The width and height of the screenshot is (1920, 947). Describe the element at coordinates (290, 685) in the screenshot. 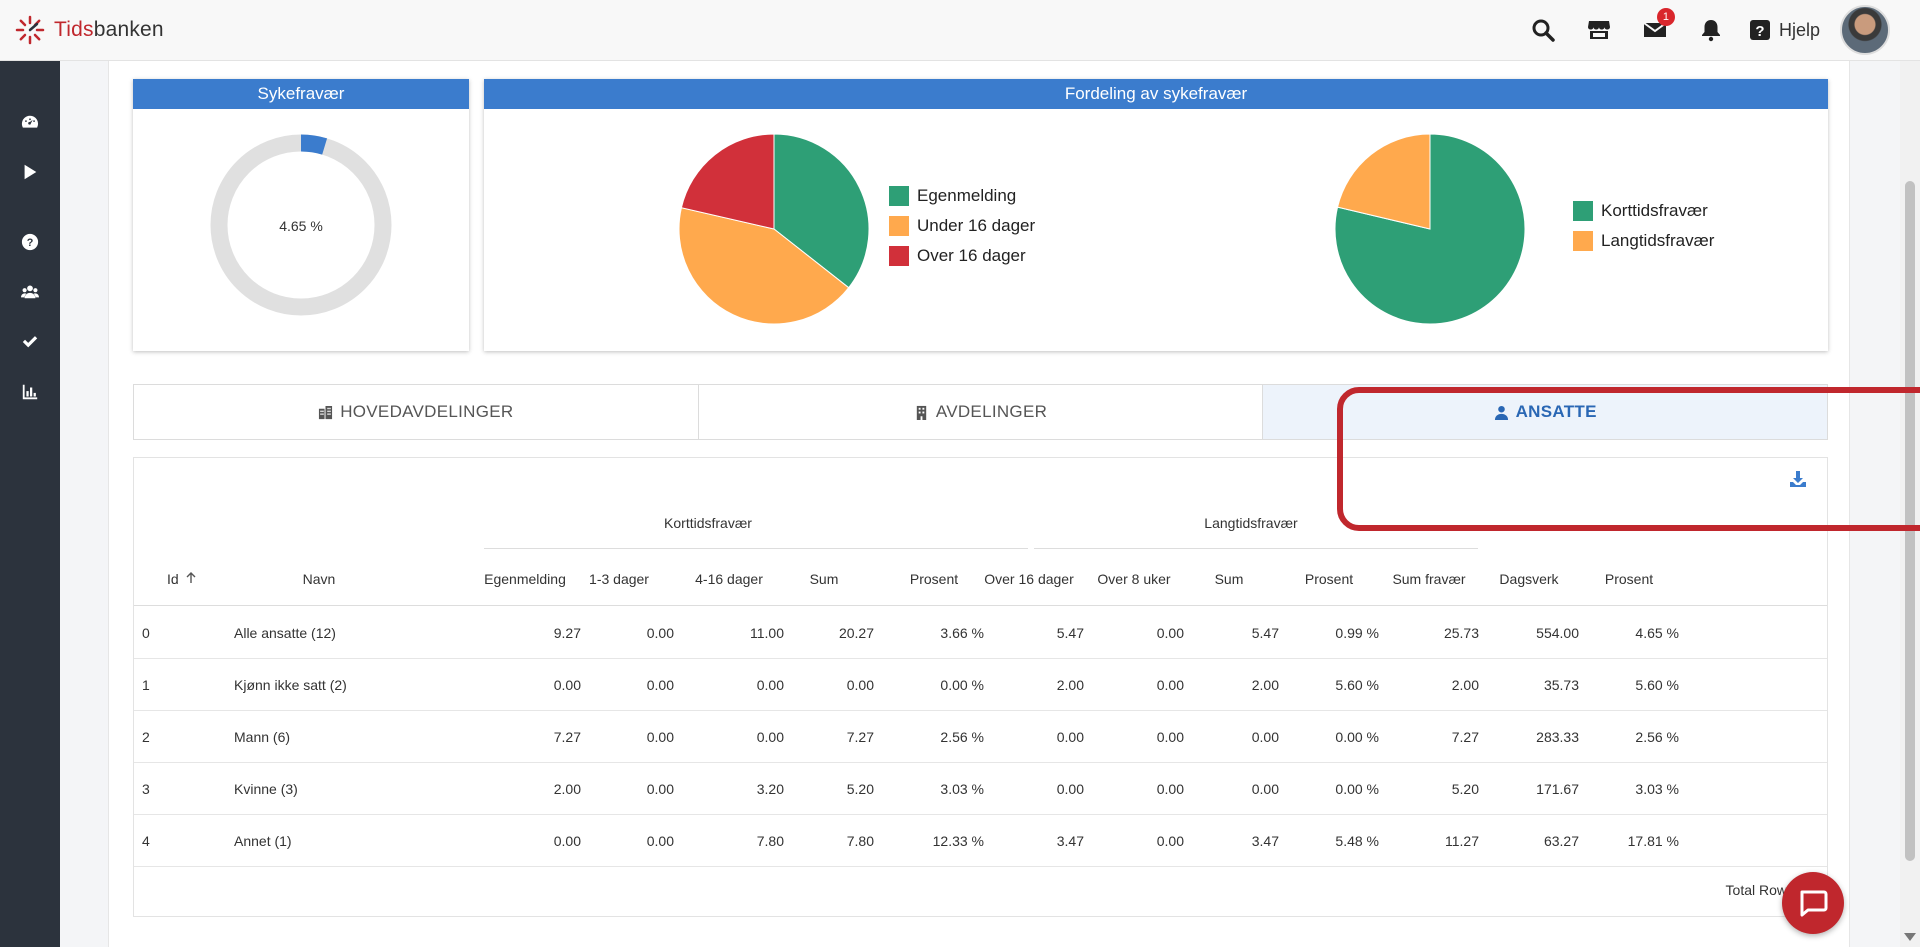

I see `table-cell: Kjønn ikke satt (2)` at that location.